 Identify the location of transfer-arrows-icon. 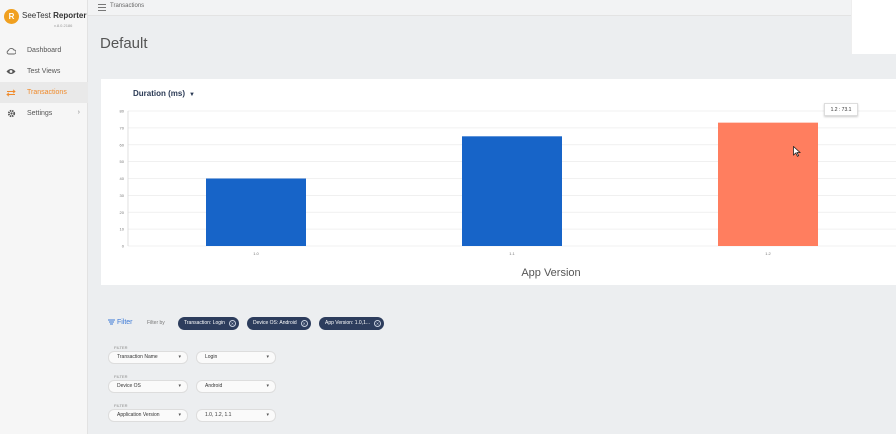
(11, 93).